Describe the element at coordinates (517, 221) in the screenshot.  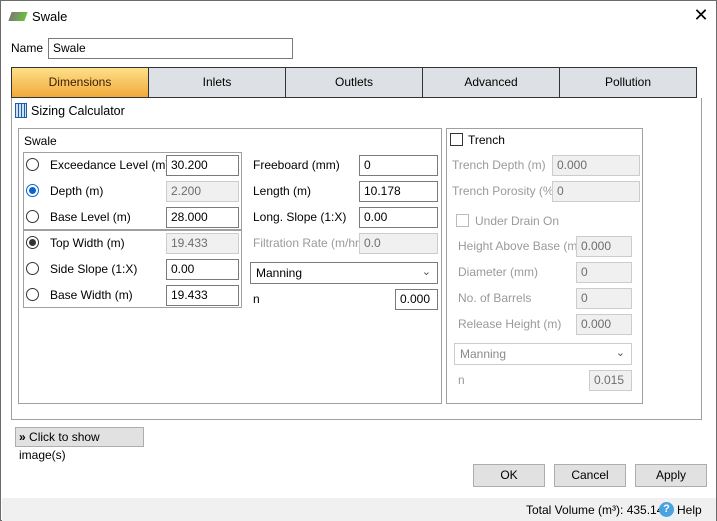
I see `under-drain-label: Under Drain On` at that location.